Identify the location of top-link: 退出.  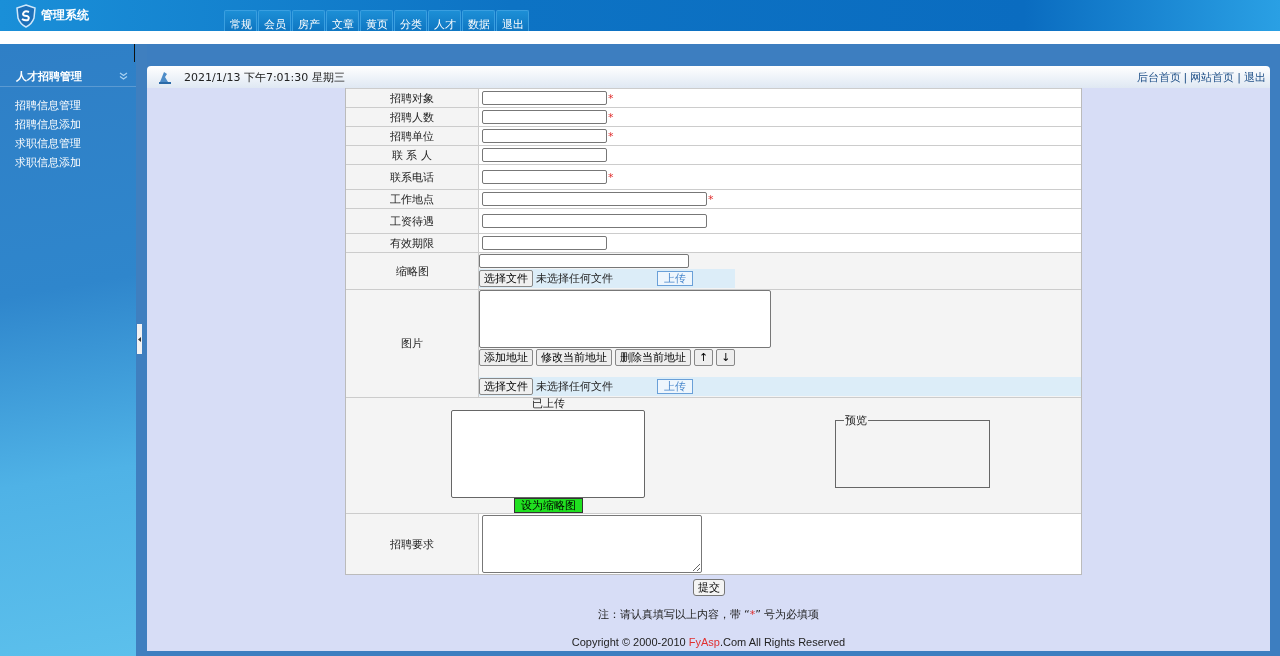
(1255, 77).